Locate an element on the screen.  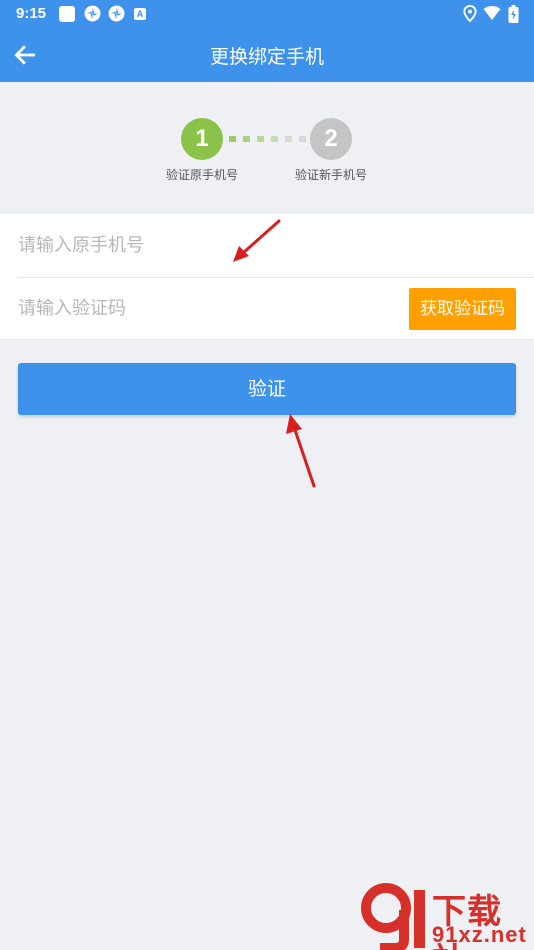
app-header: 9:15 A 更换绑定手机 is located at coordinates (267, 41).